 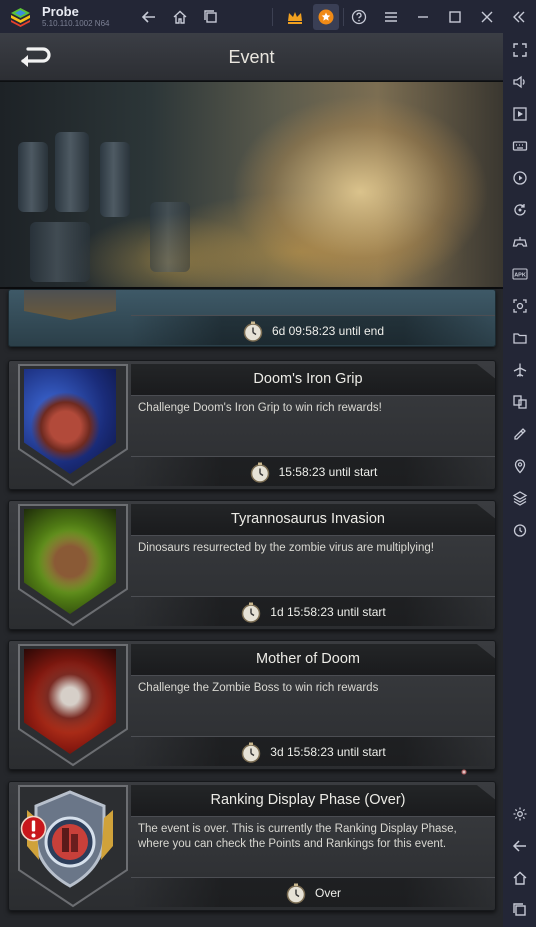 What do you see at coordinates (519, 209) in the screenshot?
I see `sync-icon` at bounding box center [519, 209].